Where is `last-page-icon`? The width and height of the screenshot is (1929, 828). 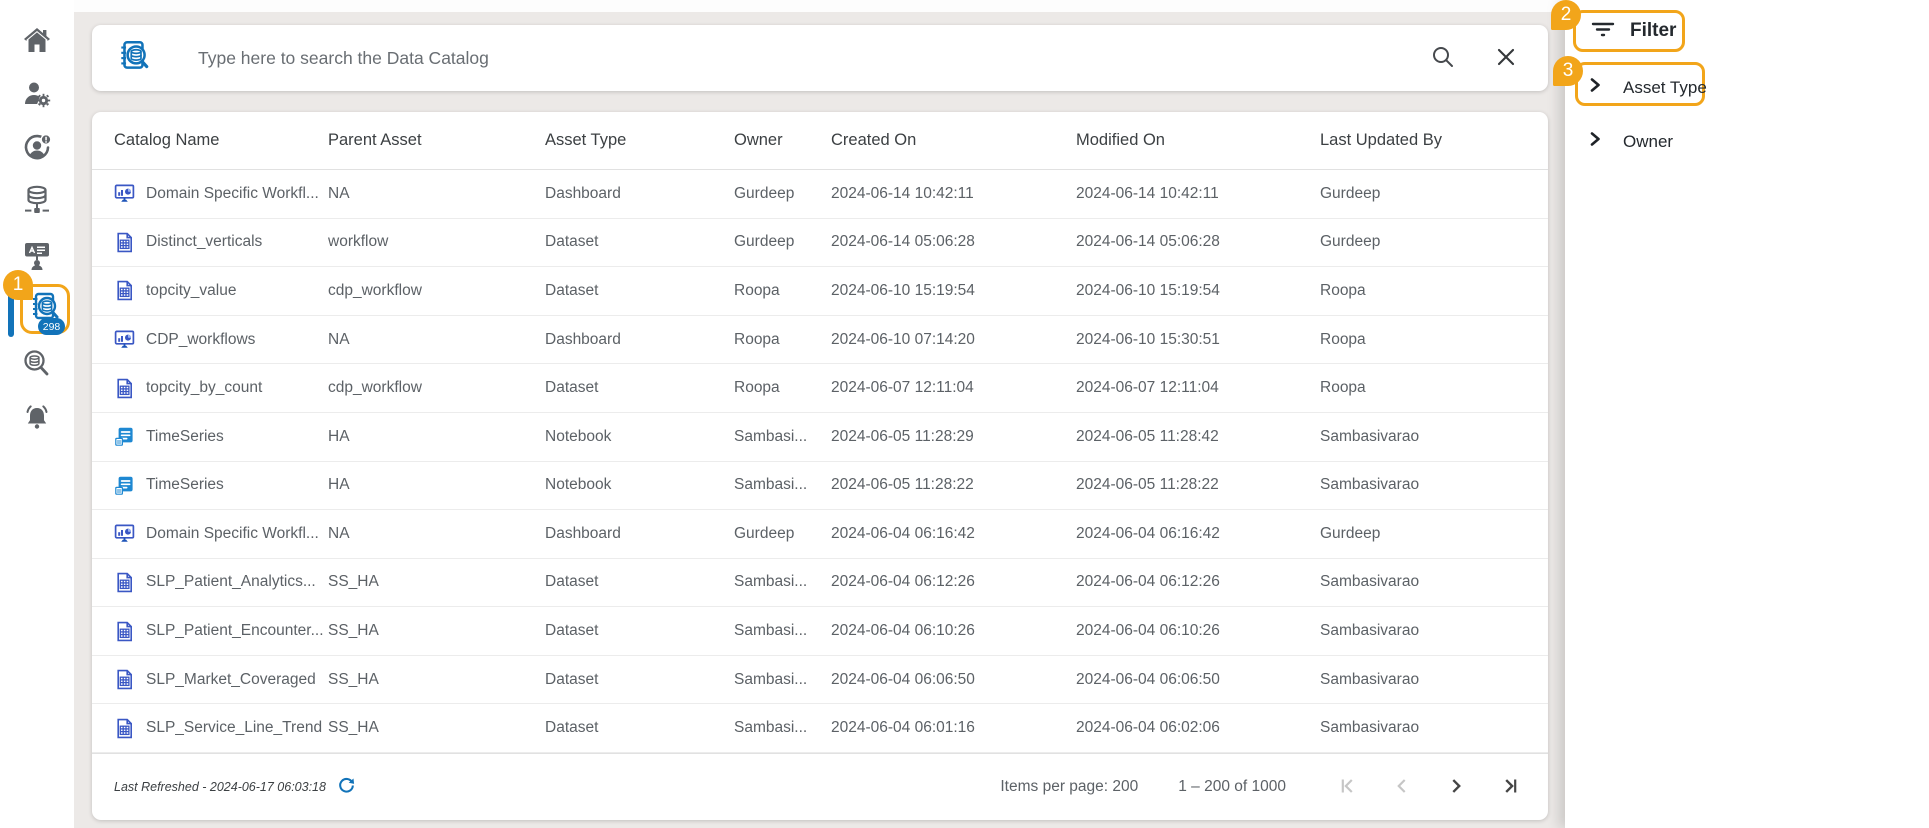
last-page-icon is located at coordinates (1510, 787).